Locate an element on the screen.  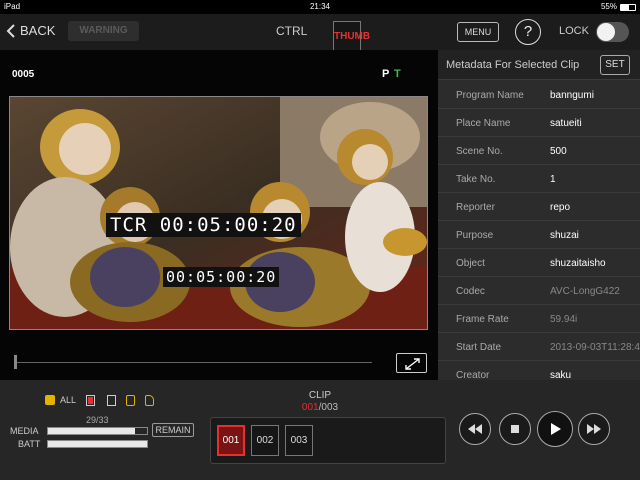
metadata-row: Frame Rate 59.94i is located at coordinates (539, 319).